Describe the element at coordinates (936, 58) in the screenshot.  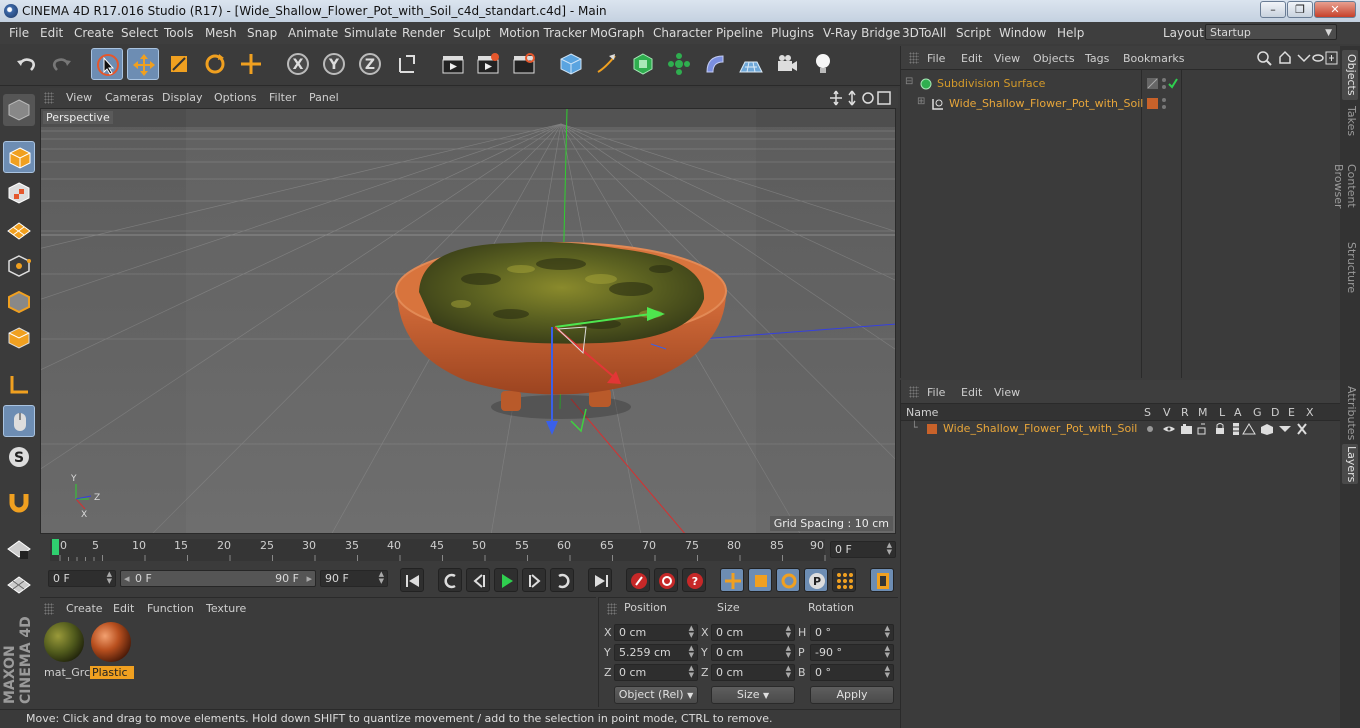
I see `obj-menu-file: File` at that location.